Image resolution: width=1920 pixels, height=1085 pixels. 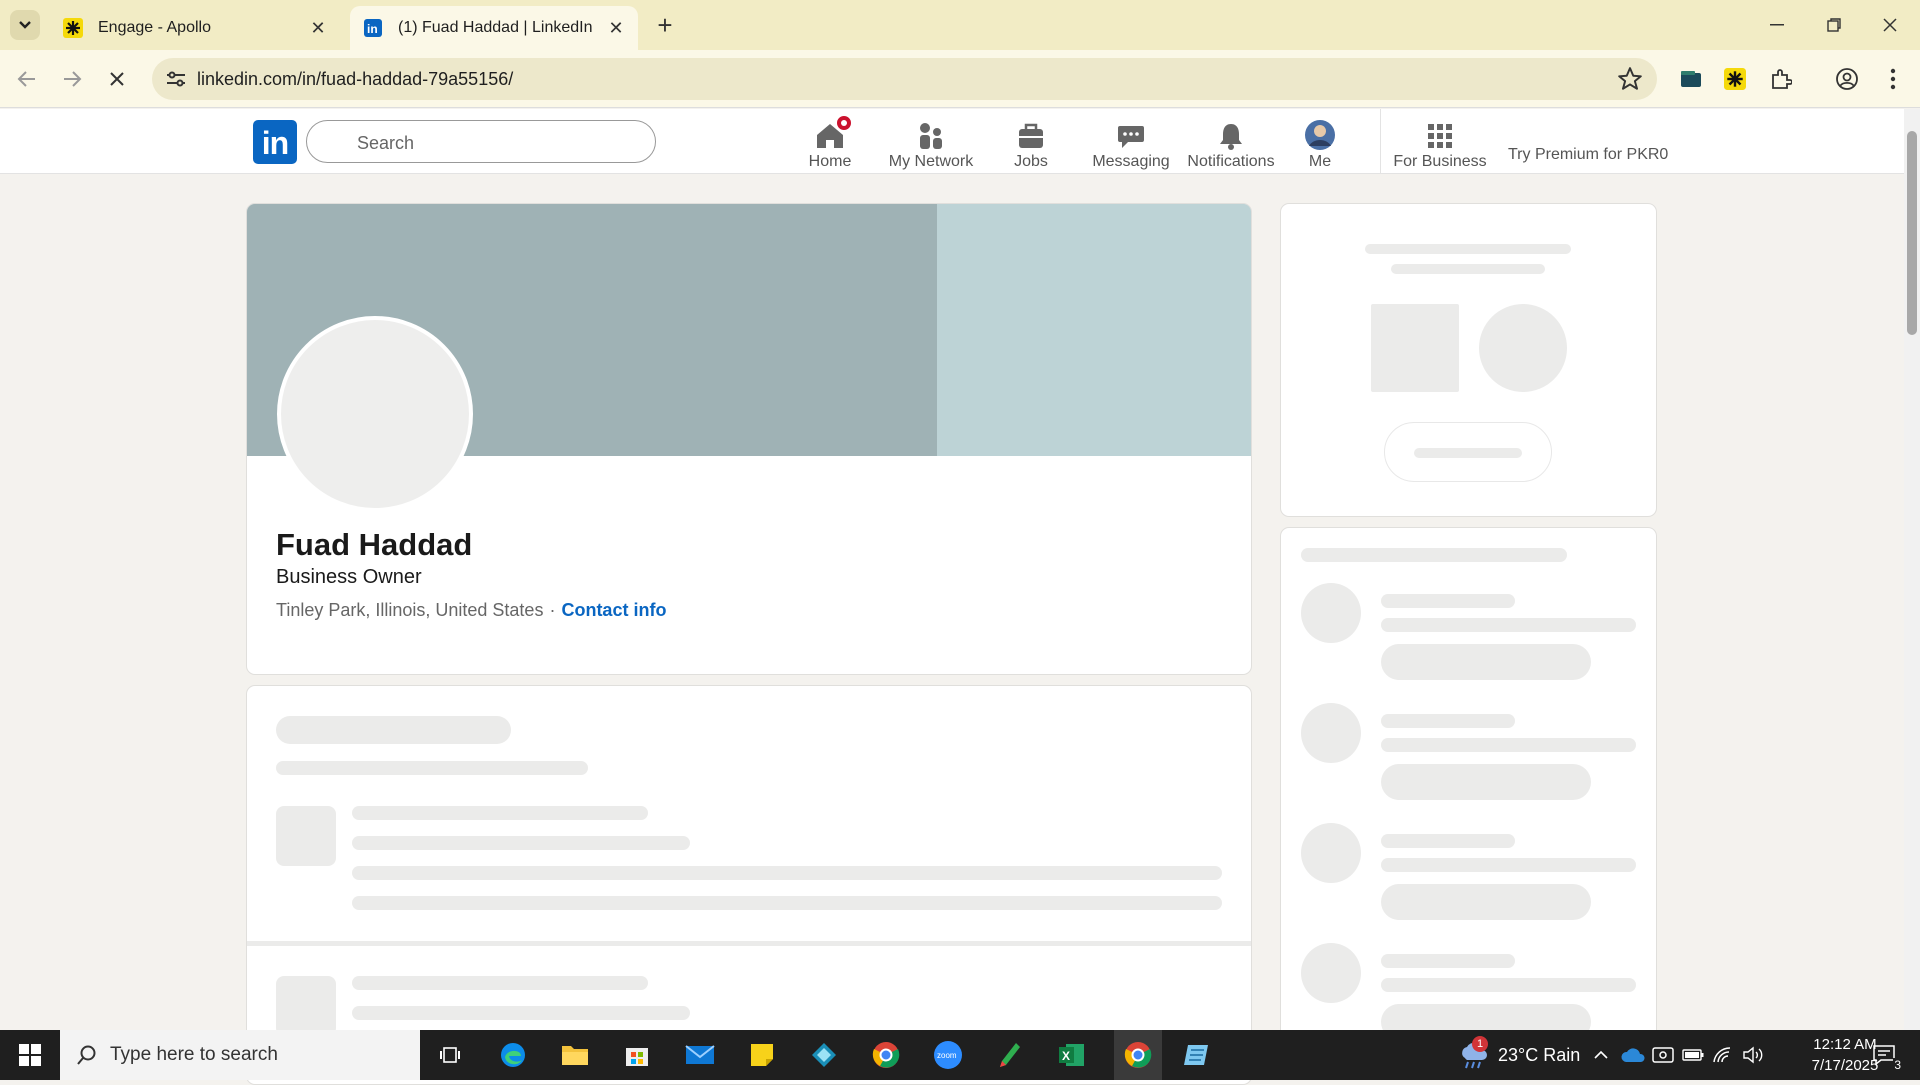 I want to click on forward-button, so click(x=72, y=79).